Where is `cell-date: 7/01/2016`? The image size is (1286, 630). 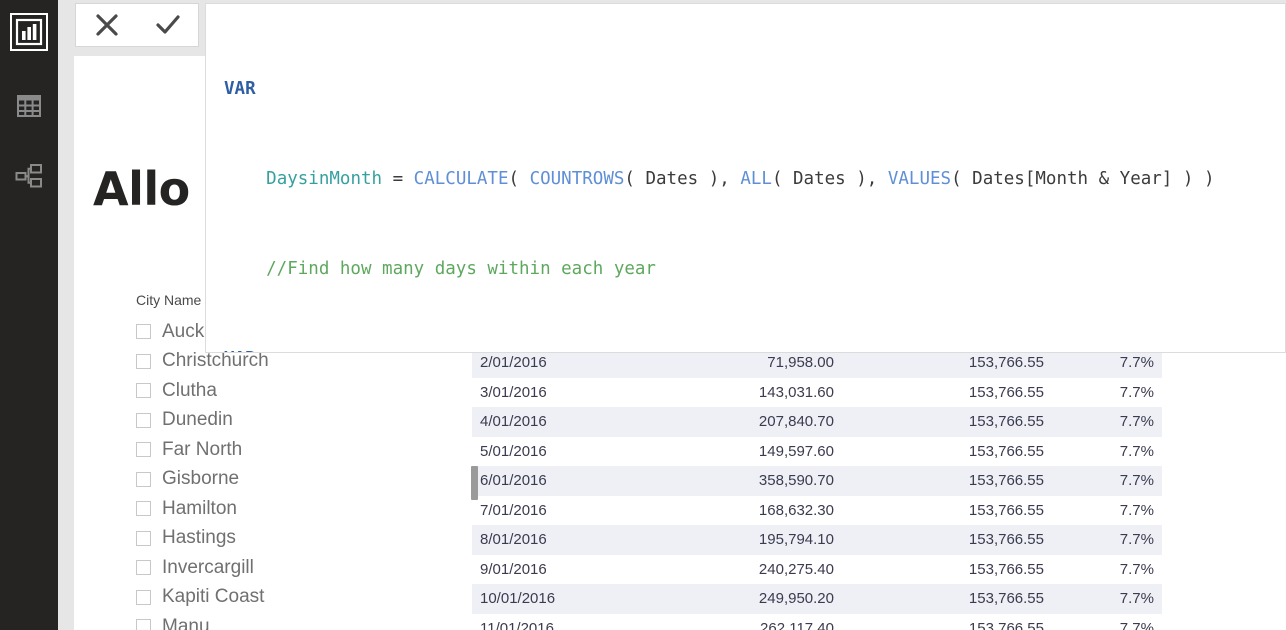
cell-date: 7/01/2016 is located at coordinates (513, 510).